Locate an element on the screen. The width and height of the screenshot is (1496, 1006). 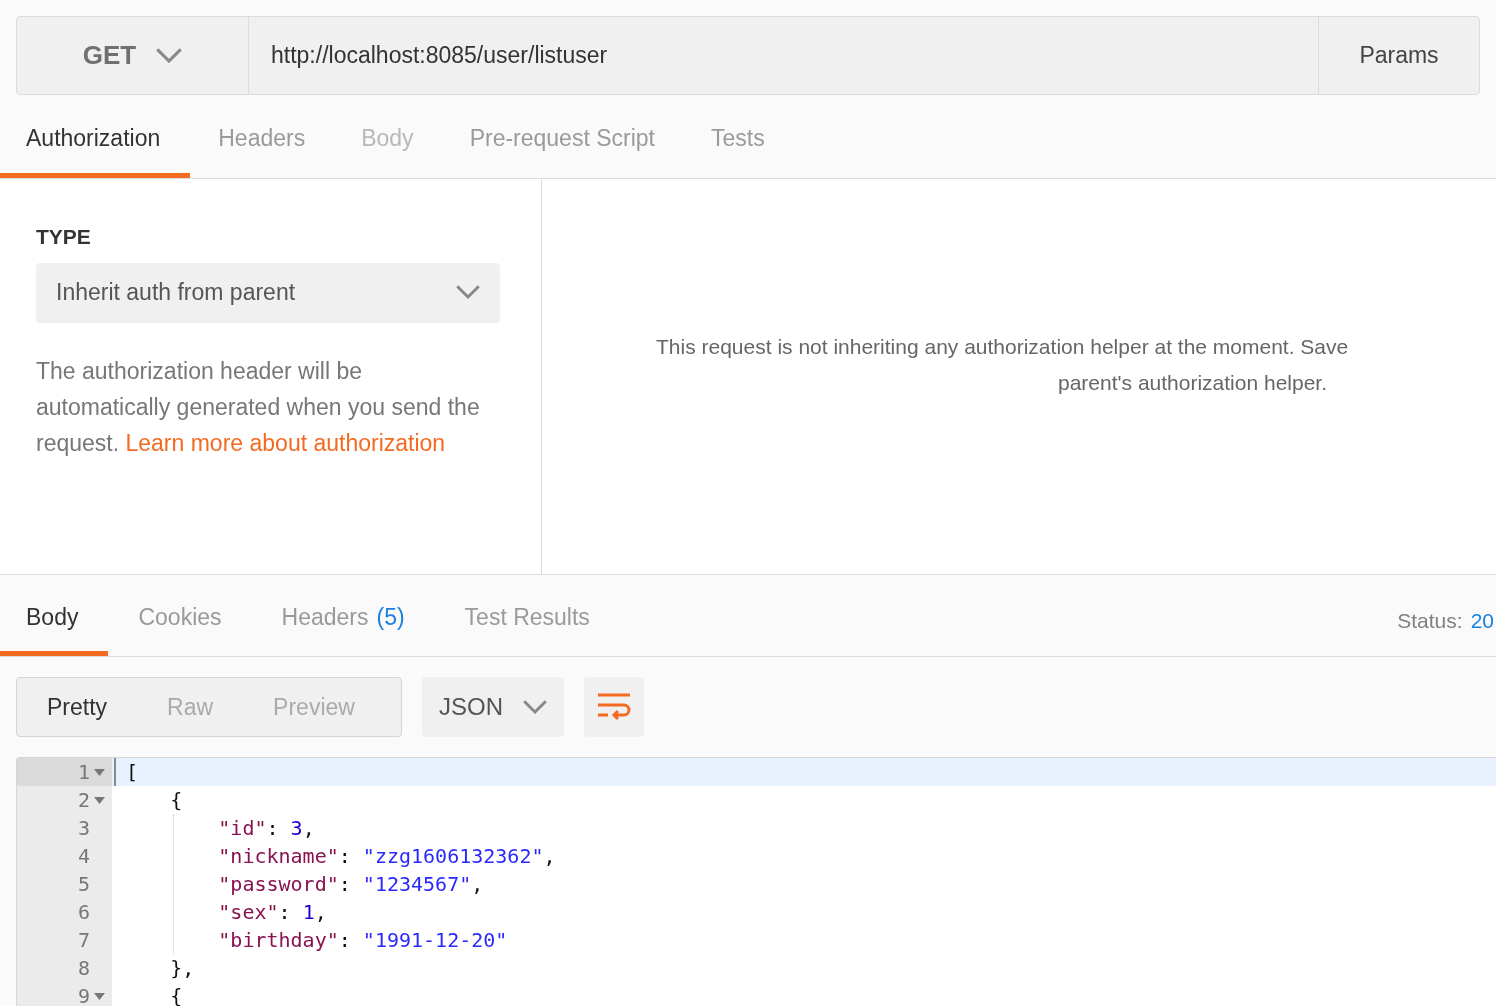
status-label: Status: is located at coordinates (1430, 621).